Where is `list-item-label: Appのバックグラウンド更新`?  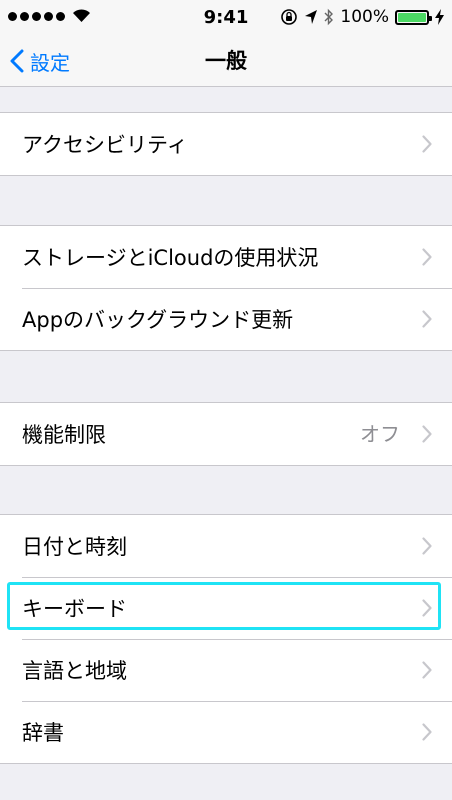 list-item-label: Appのバックグラウンド更新 is located at coordinates (158, 320).